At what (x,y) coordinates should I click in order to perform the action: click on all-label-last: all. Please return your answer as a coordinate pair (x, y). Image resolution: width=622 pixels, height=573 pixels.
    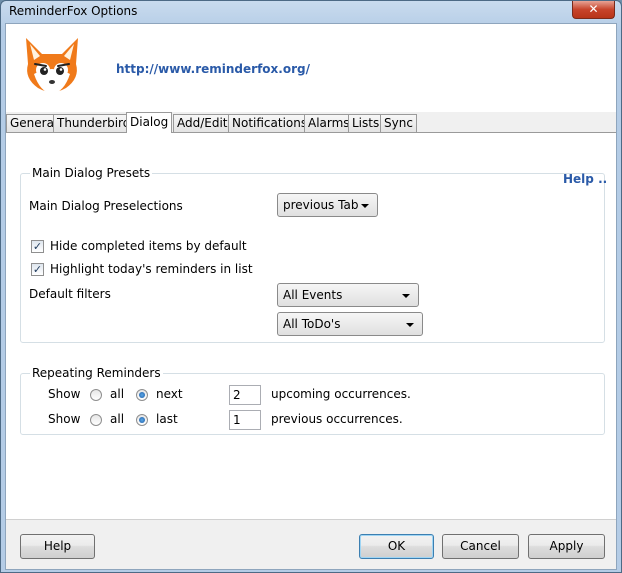
    Looking at the image, I should click on (117, 419).